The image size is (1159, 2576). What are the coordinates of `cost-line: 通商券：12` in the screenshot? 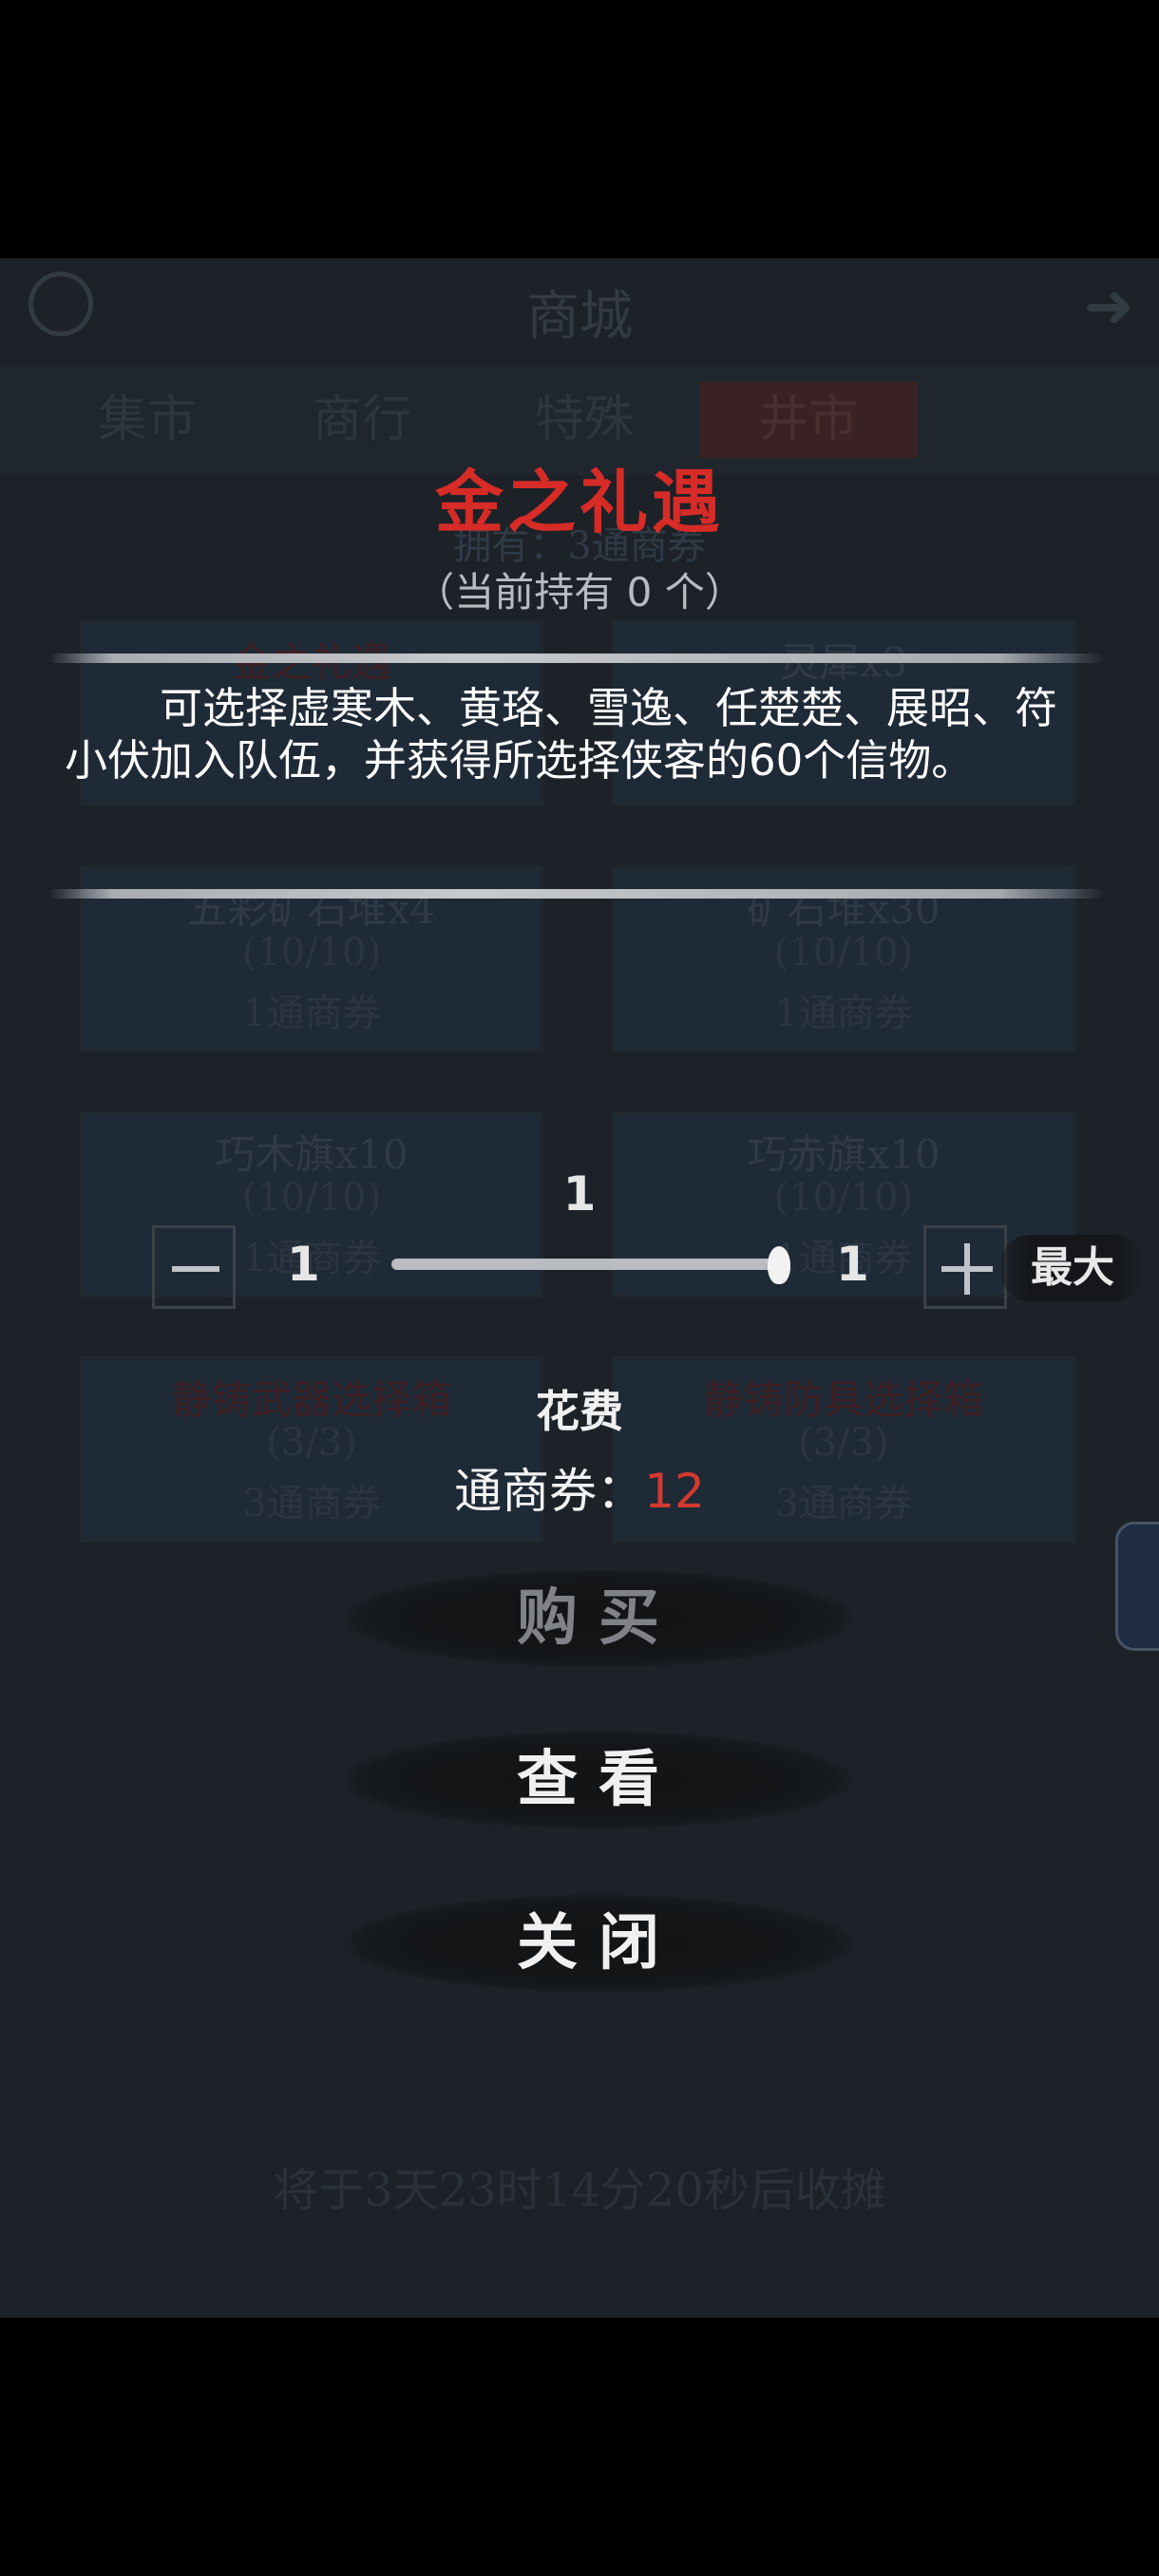 It's located at (579, 1487).